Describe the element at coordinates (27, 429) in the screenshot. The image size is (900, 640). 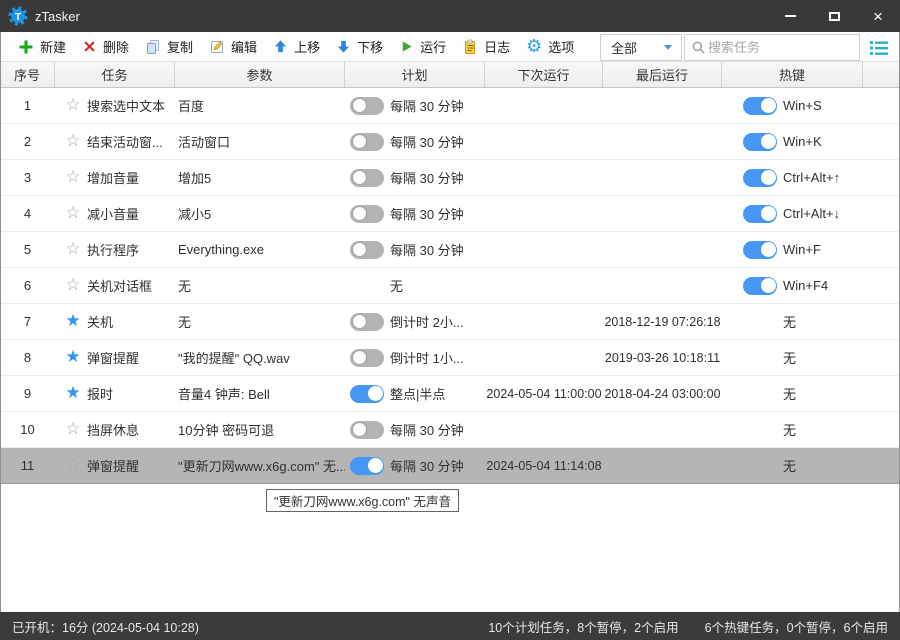
I see `row-number: 10` at that location.